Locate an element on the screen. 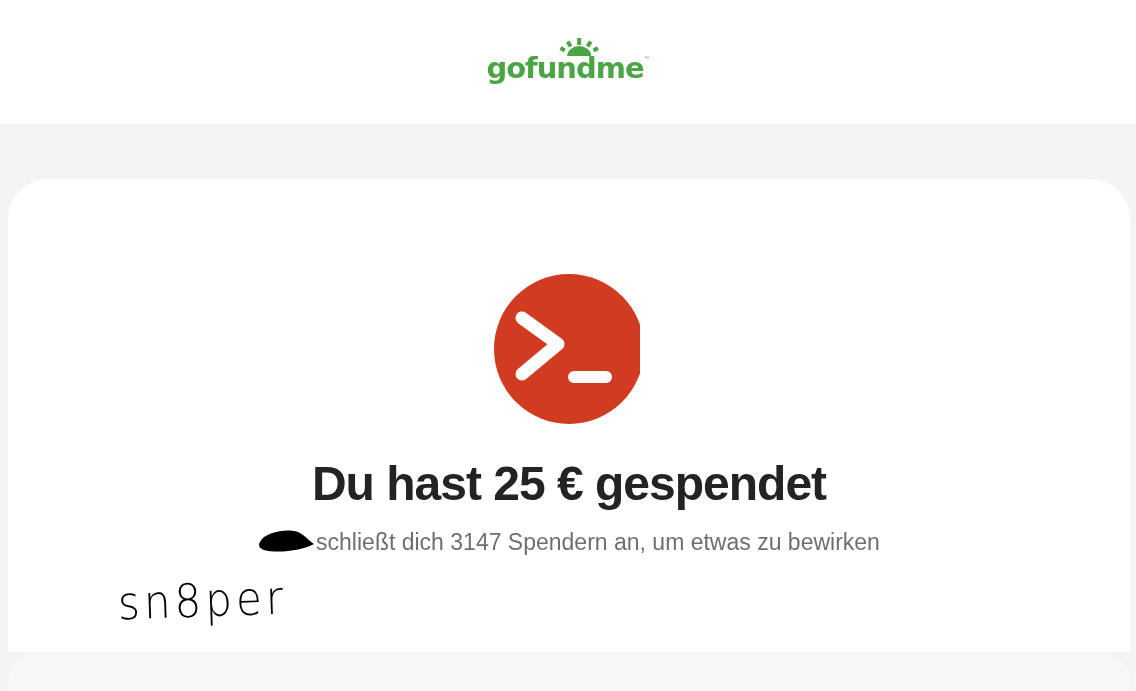 The width and height of the screenshot is (1136, 691). heading: Du hast 25 € gespendet is located at coordinates (569, 484).